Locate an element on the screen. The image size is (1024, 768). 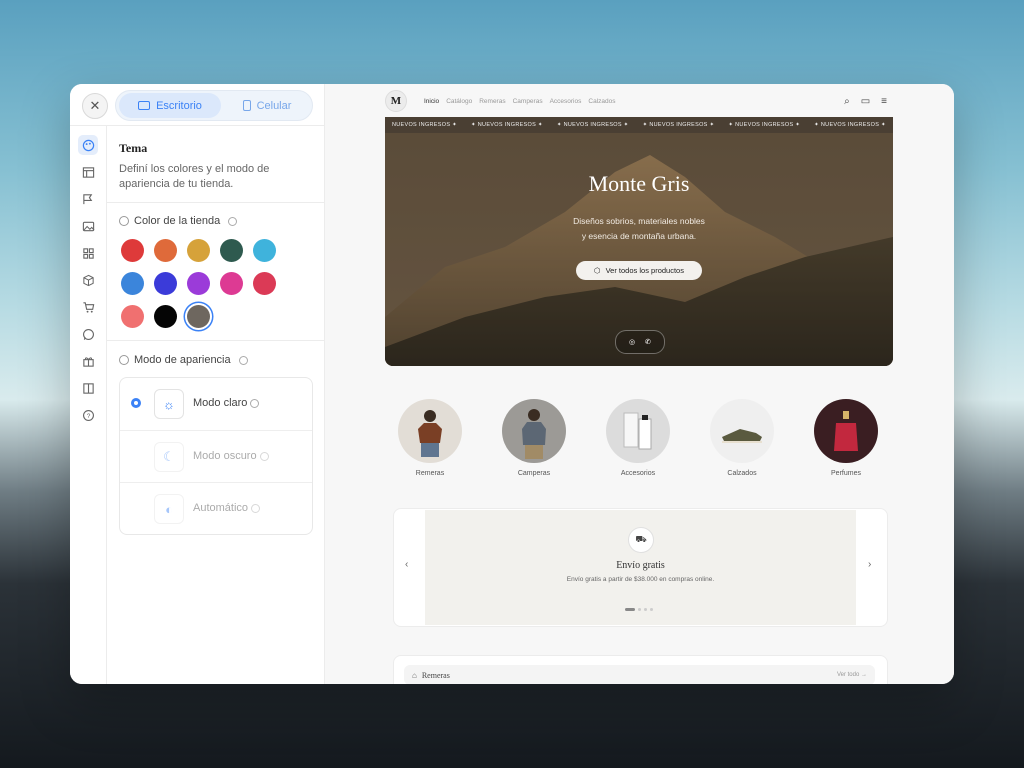
chevron-right-icon: › is located at coordinates (869, 564).